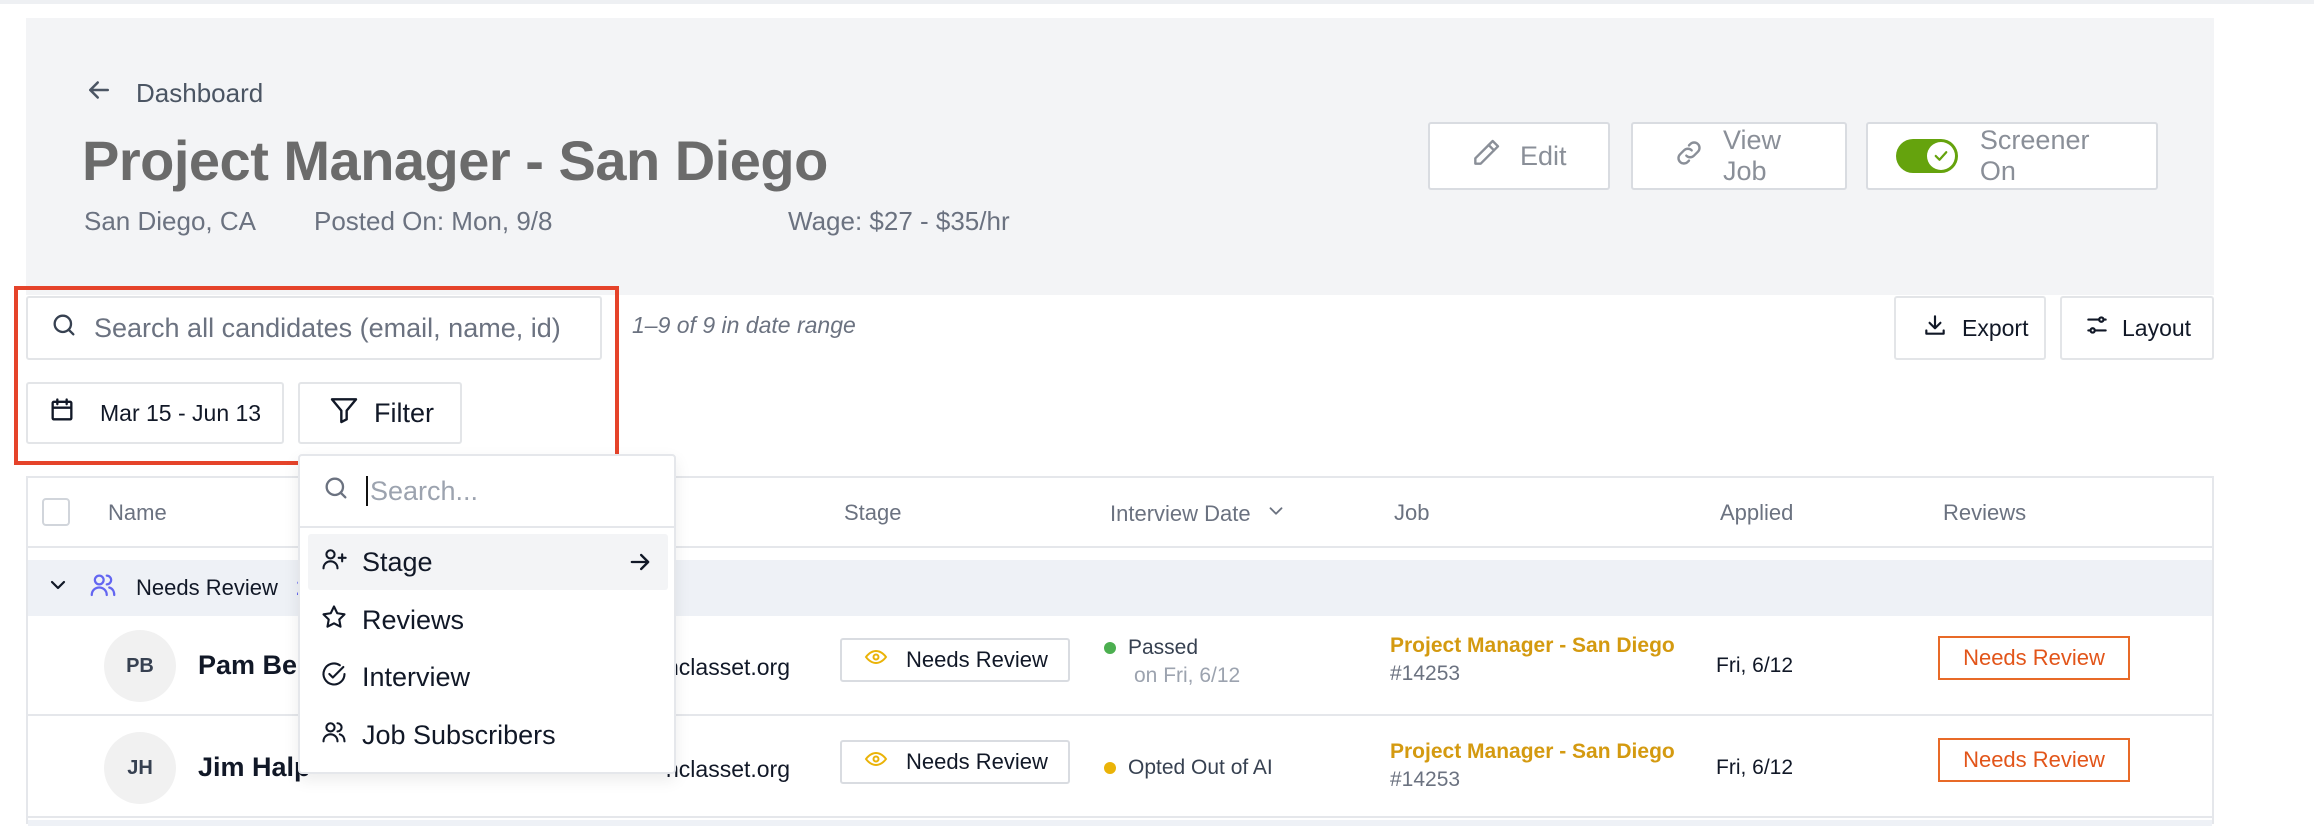  What do you see at coordinates (2157, 327) in the screenshot?
I see `layout-button-label: Layout` at bounding box center [2157, 327].